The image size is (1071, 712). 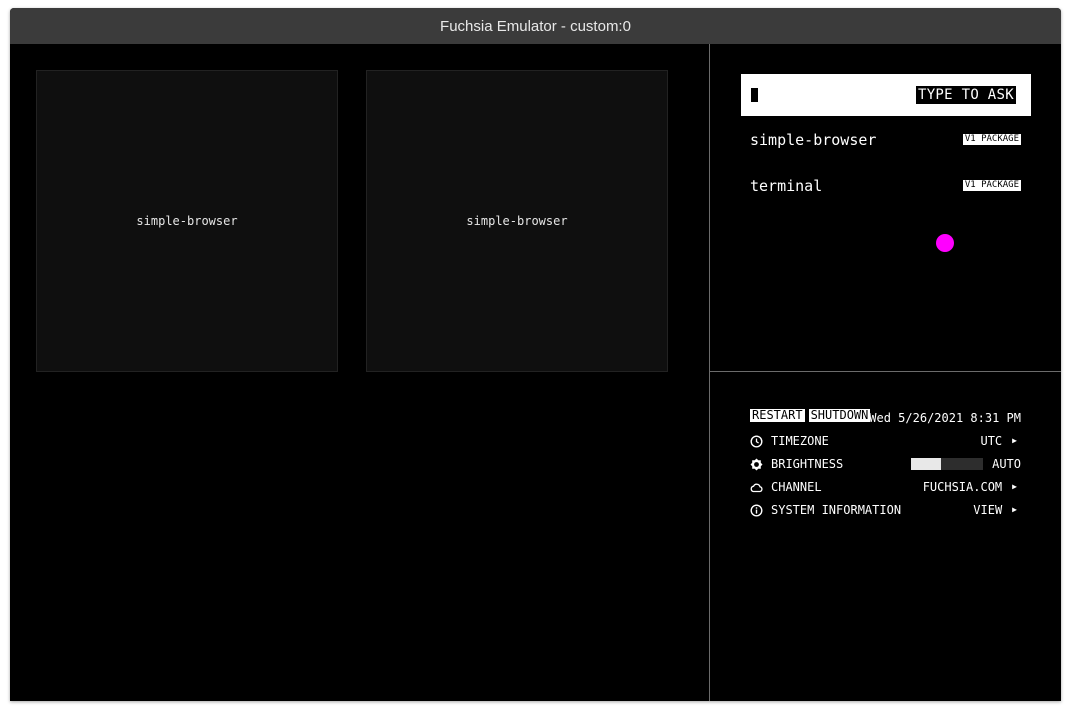 What do you see at coordinates (796, 487) in the screenshot?
I see `channel-label: CHANNEL` at bounding box center [796, 487].